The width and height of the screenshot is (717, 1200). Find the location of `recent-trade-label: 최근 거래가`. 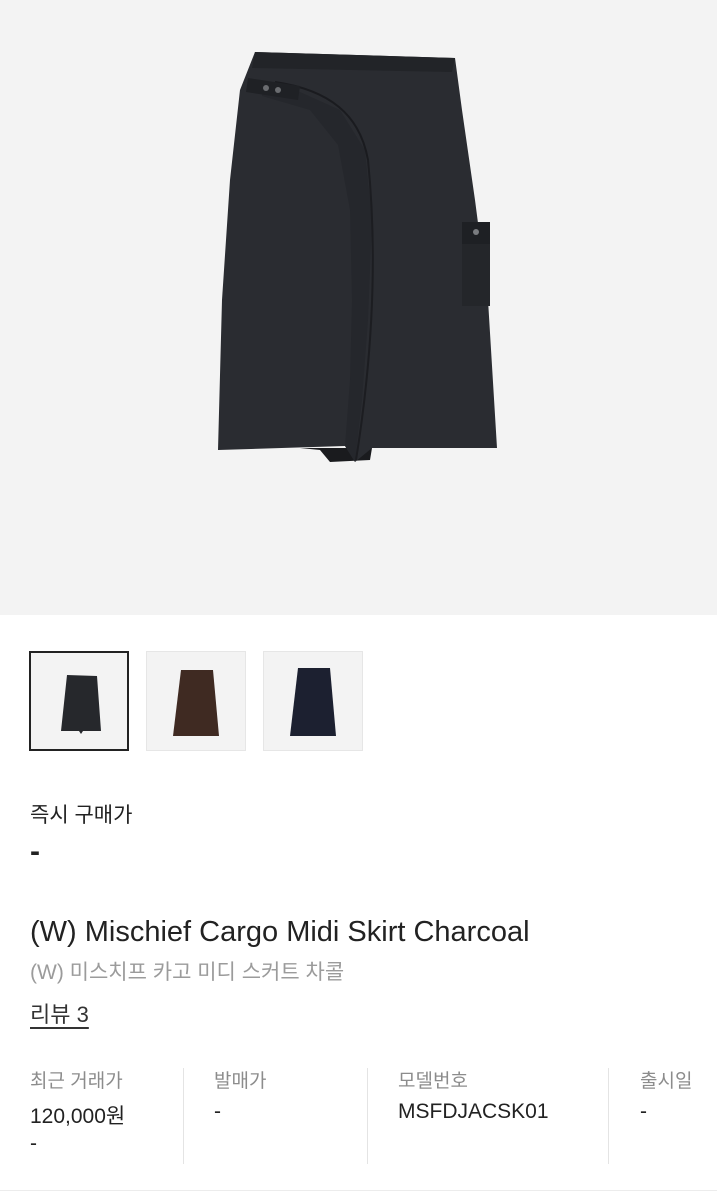

recent-trade-label: 최근 거래가 is located at coordinates (76, 1081).